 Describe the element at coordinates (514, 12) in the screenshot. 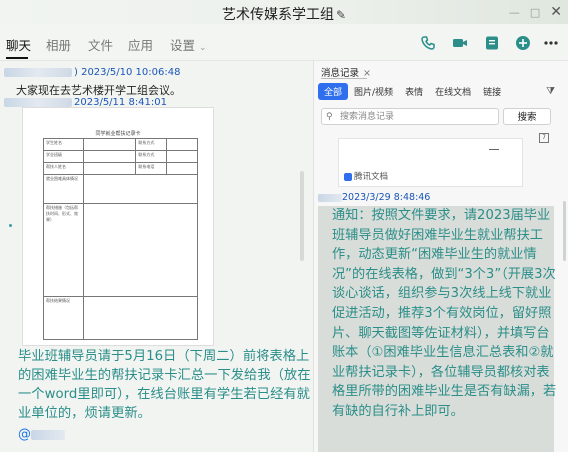

I see `minimize-button: —` at that location.